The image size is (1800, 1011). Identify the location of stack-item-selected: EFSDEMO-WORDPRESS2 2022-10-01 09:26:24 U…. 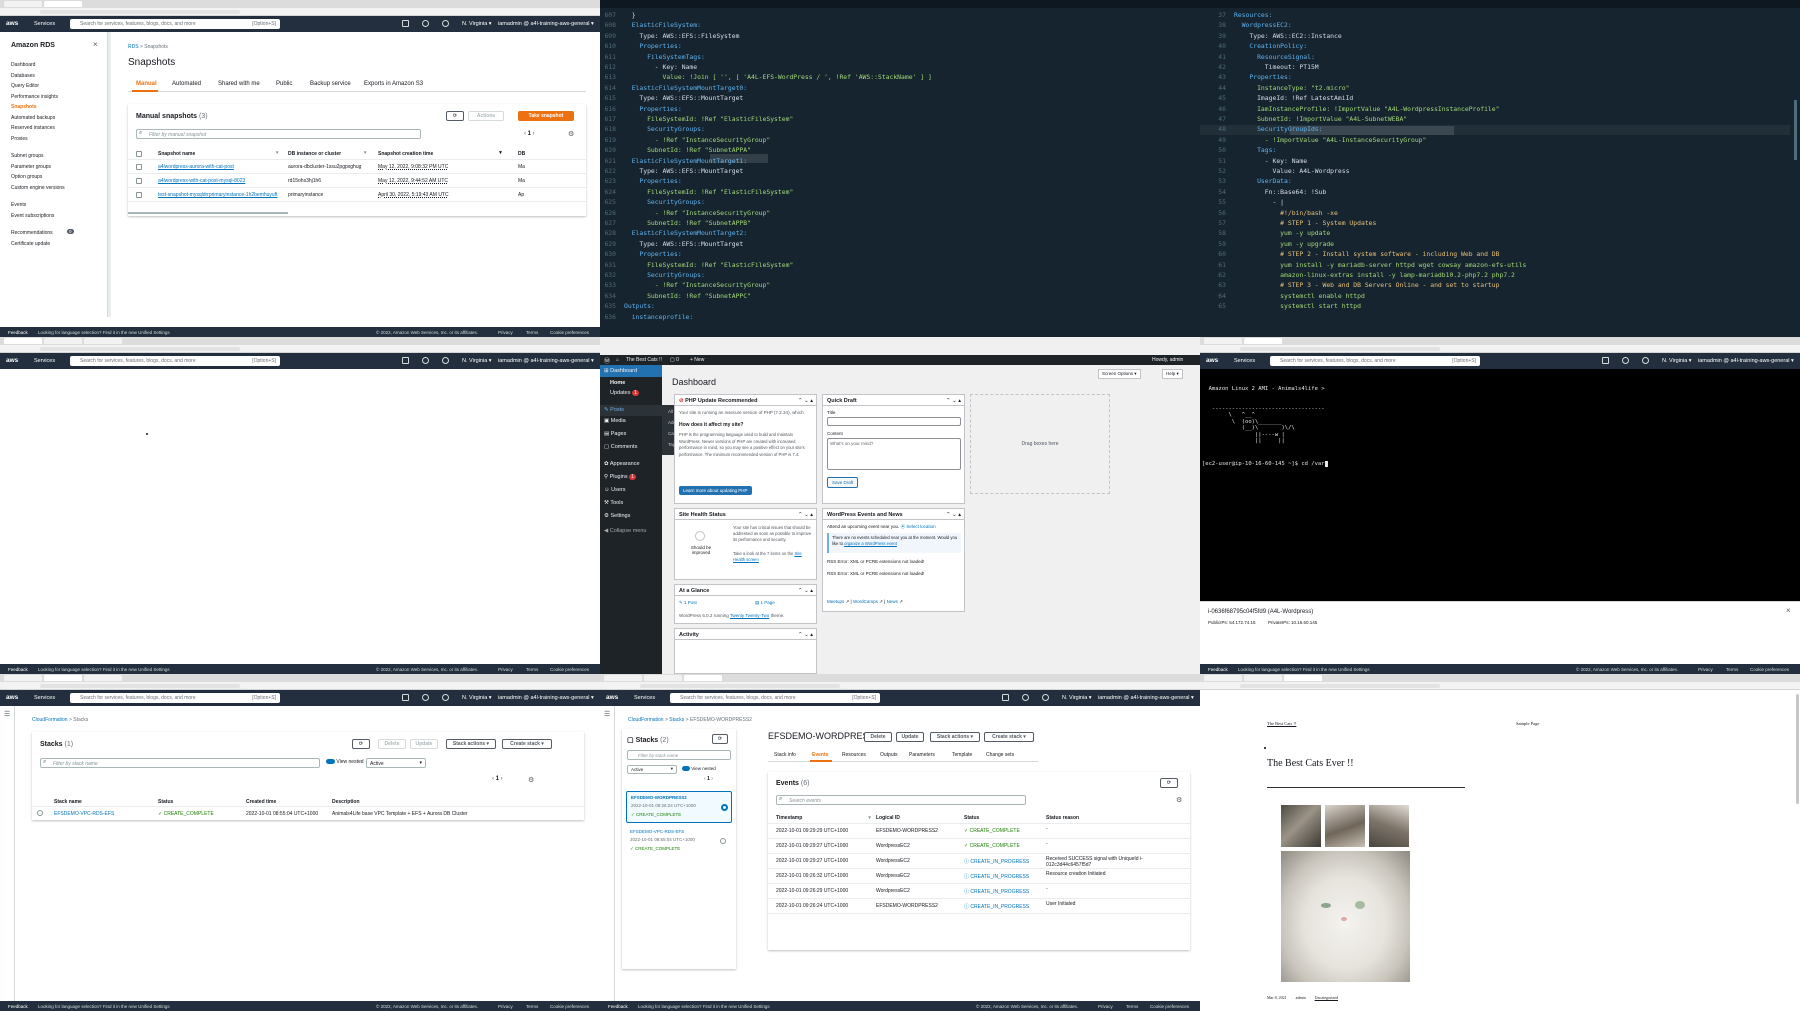
(679, 807).